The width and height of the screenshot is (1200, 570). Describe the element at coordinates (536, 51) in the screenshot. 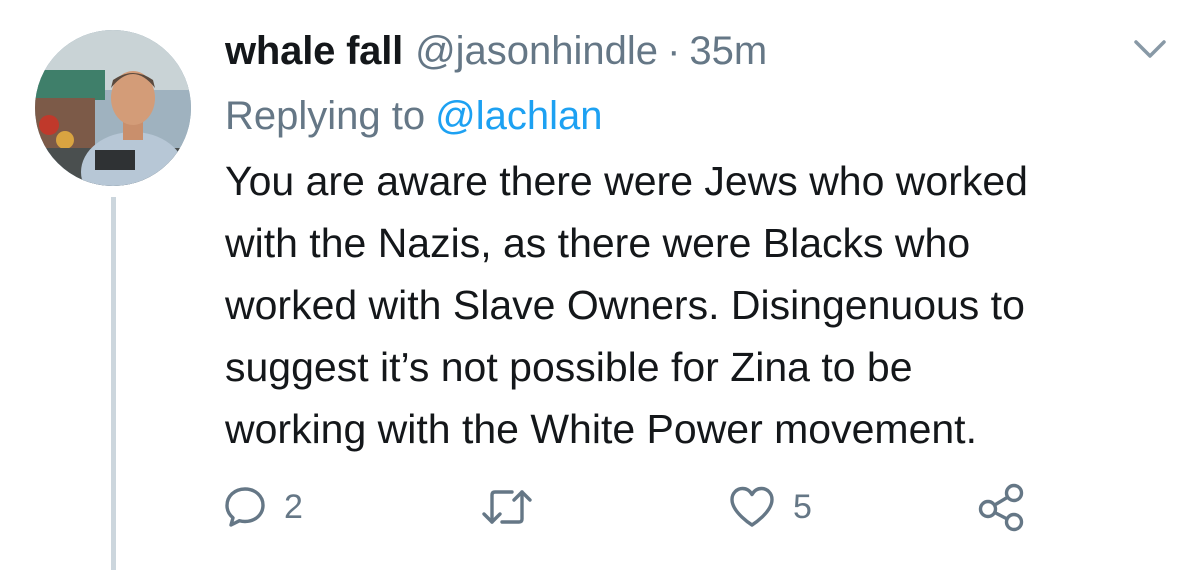

I see `user-handle: @jasonhindle` at that location.